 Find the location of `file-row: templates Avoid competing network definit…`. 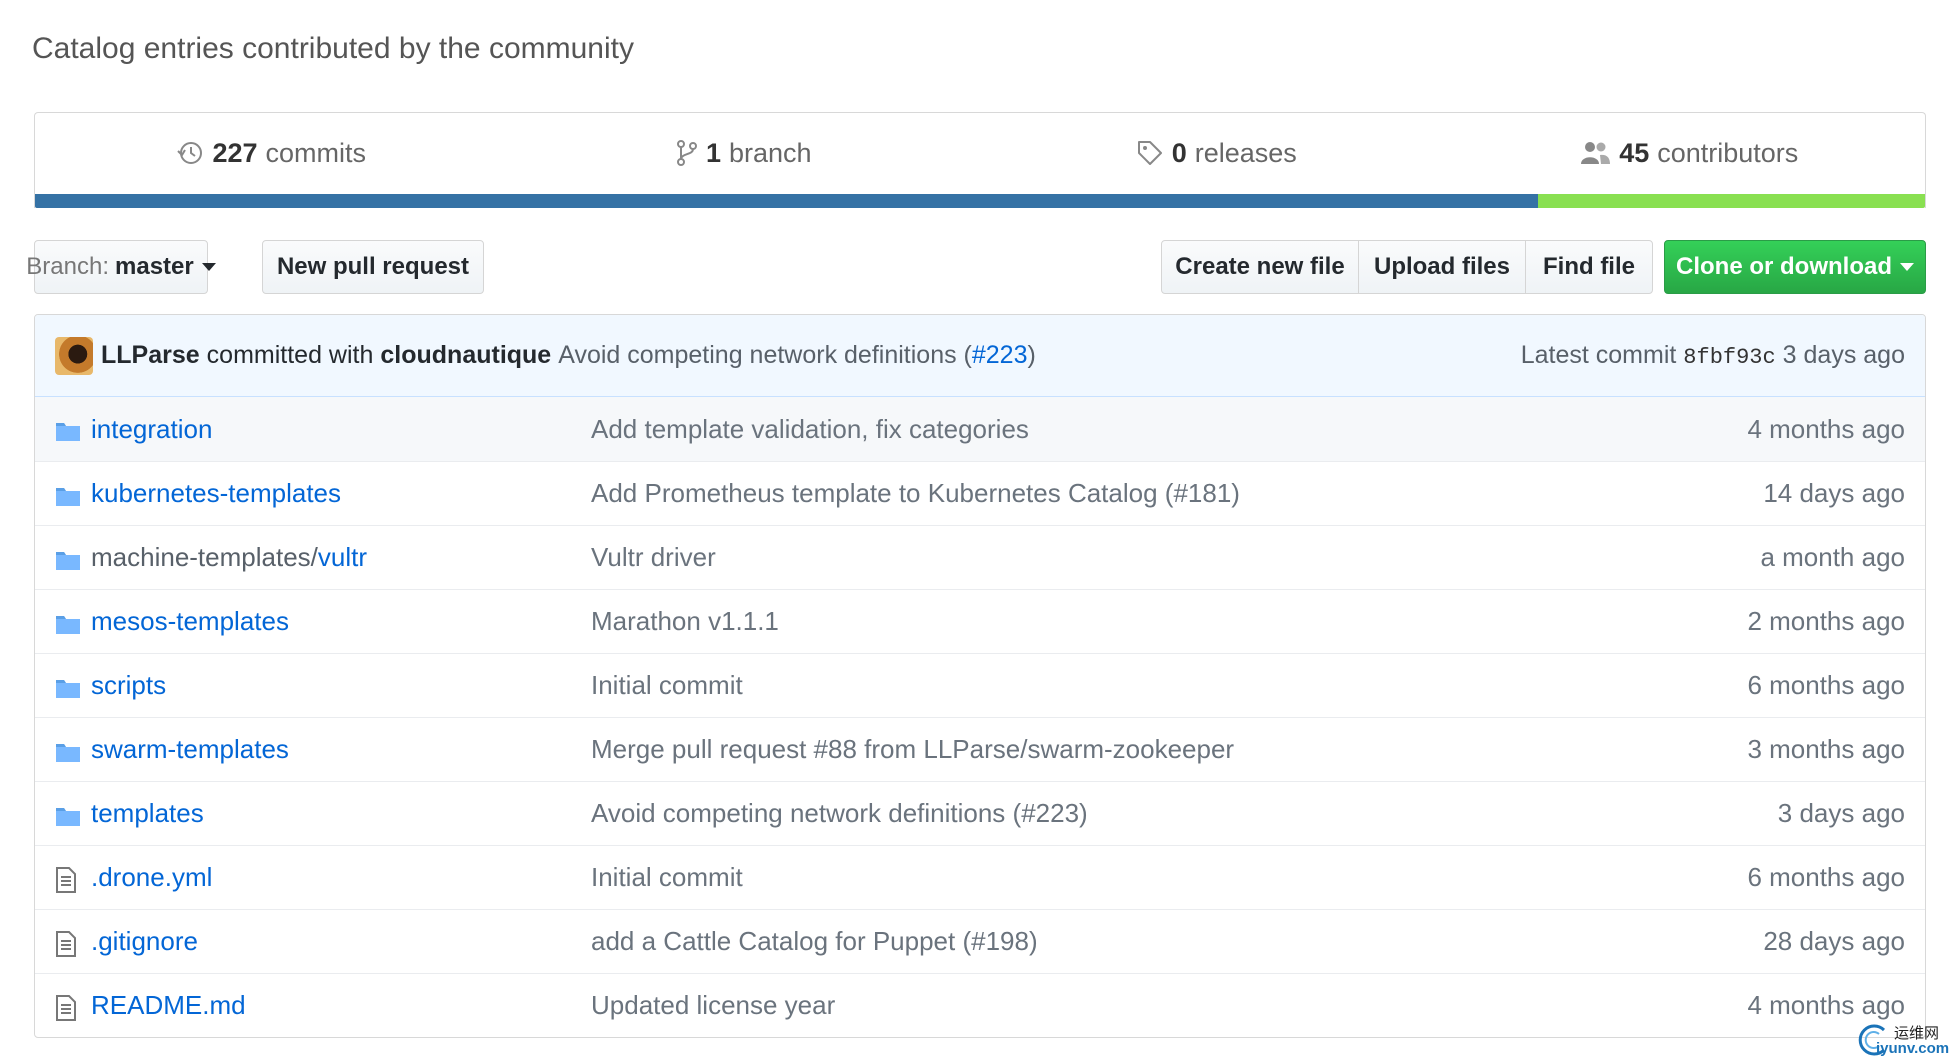

file-row: templates Avoid competing network definit… is located at coordinates (980, 813).